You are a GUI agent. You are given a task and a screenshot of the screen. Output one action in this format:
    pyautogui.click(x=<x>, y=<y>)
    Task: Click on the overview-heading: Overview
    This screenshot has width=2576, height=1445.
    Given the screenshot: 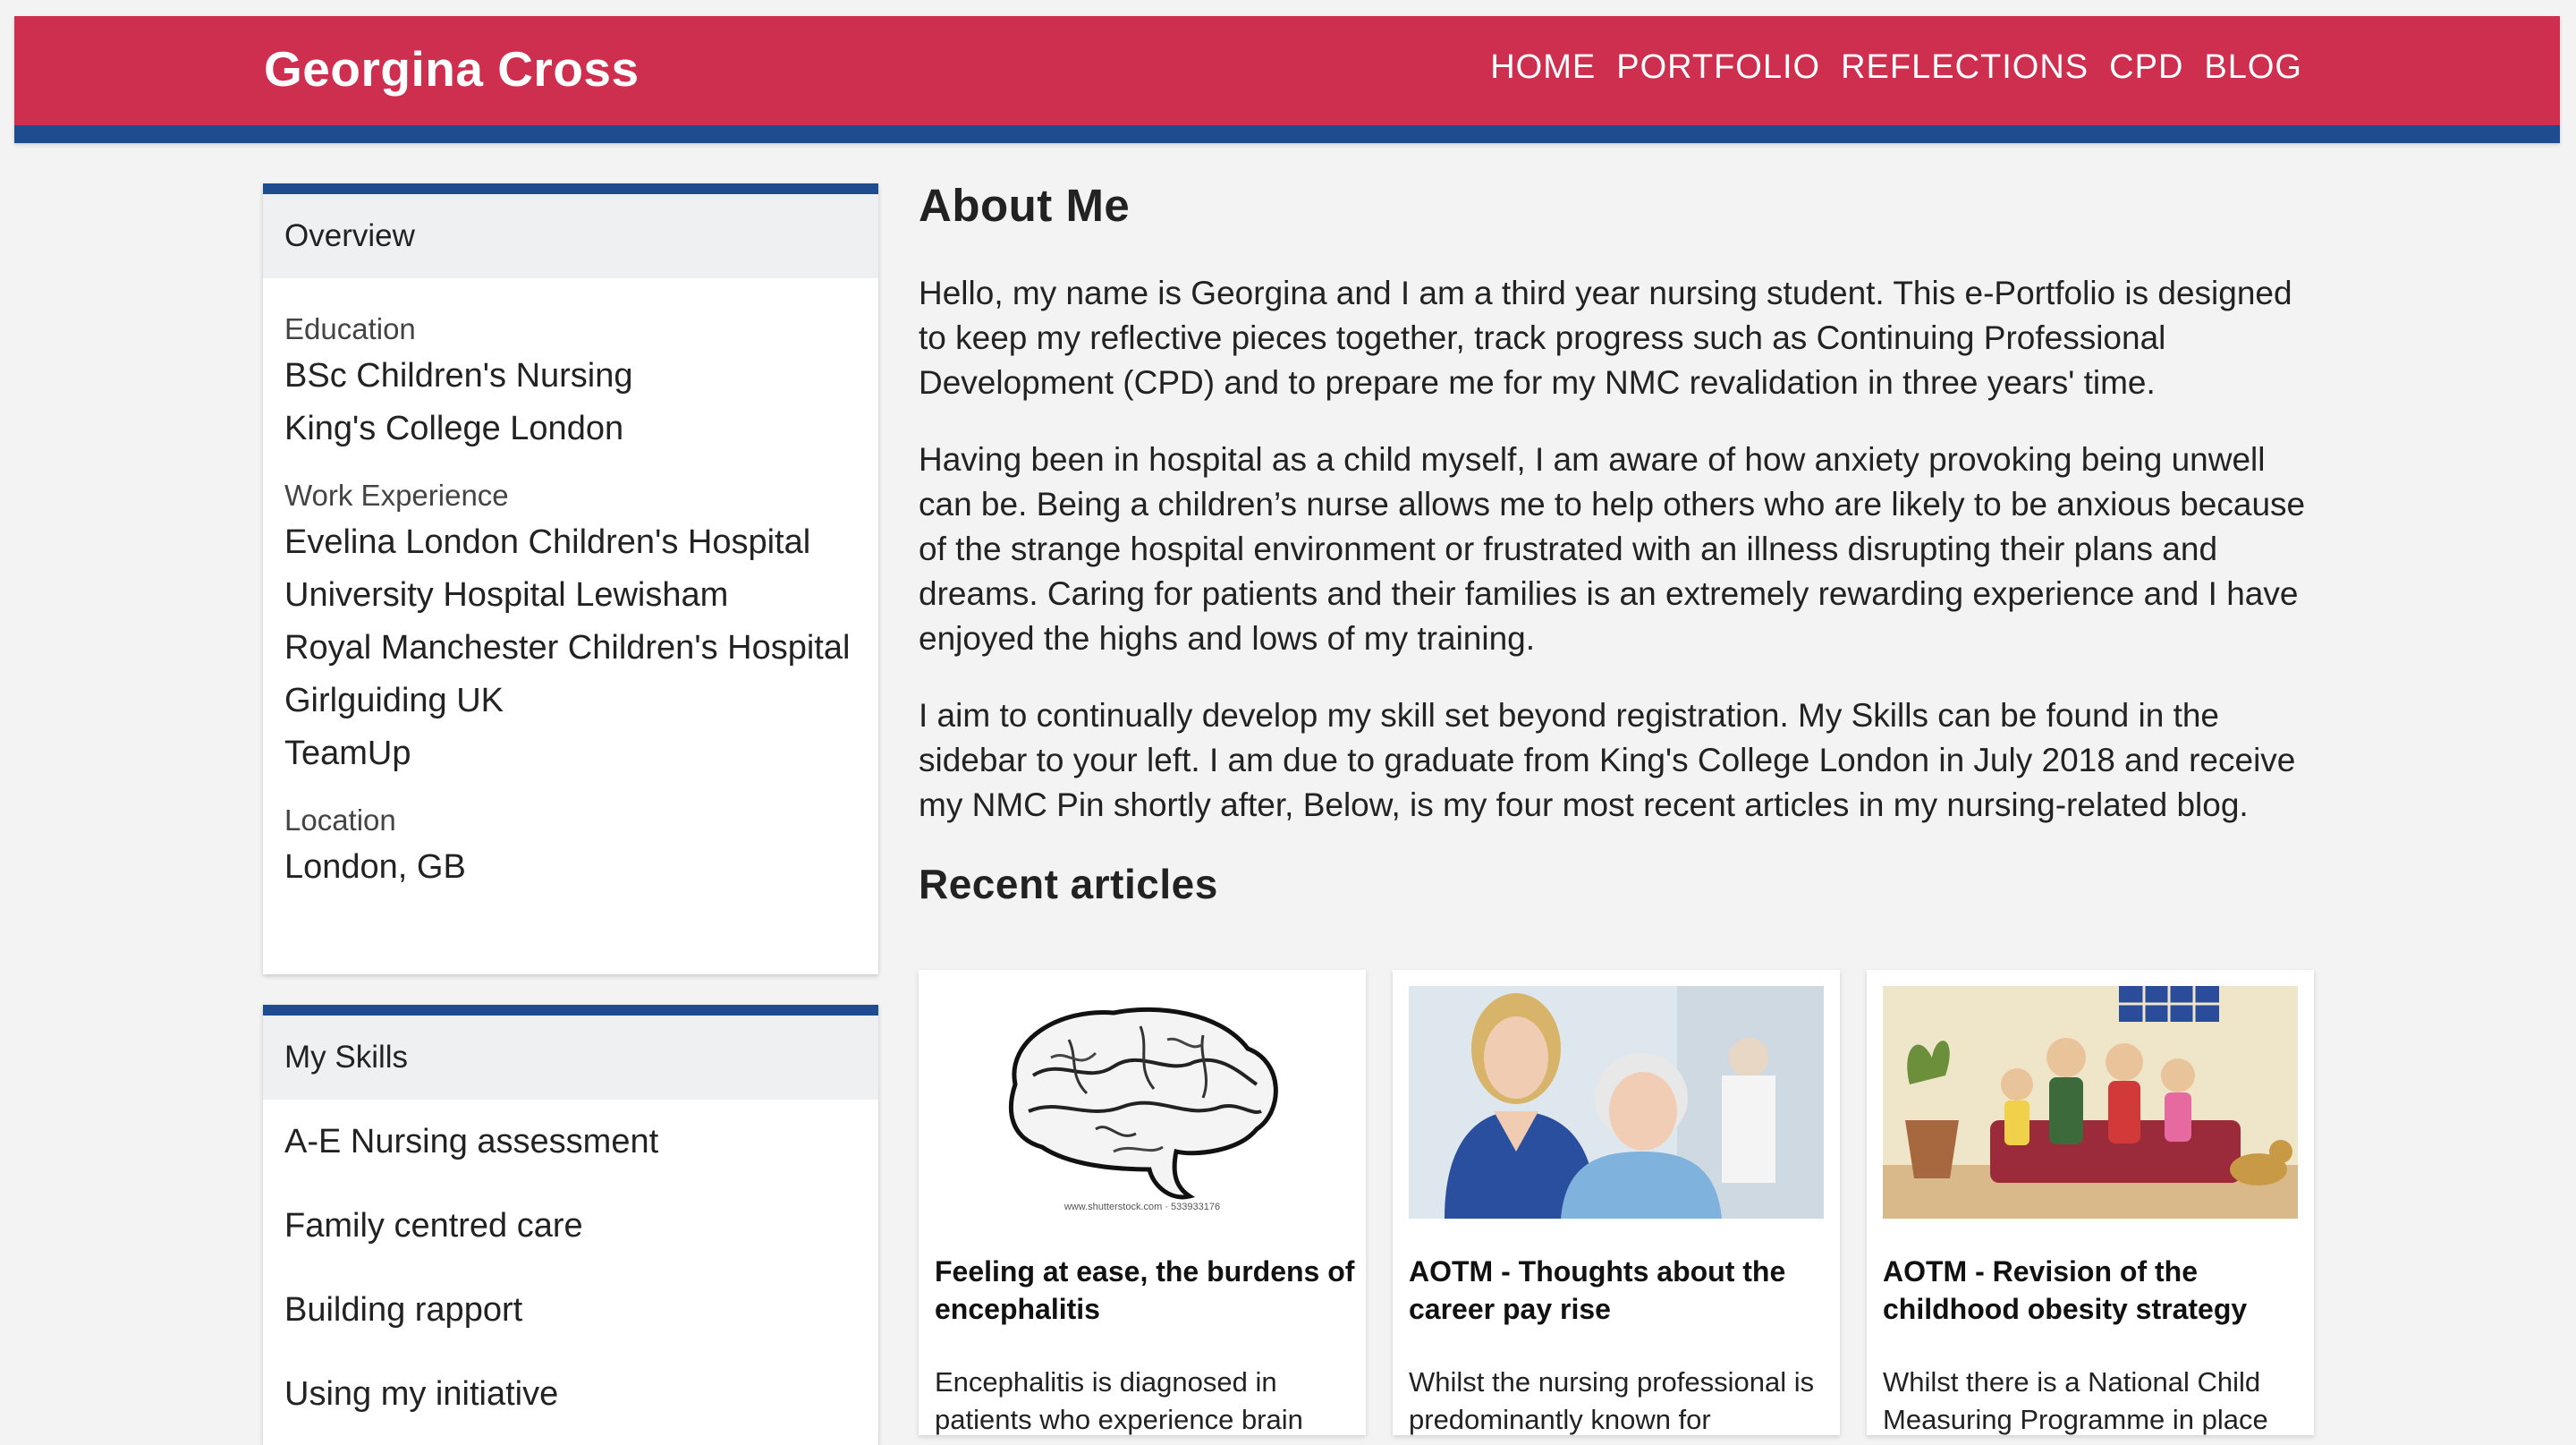 What is the action you would take?
    pyautogui.click(x=570, y=236)
    